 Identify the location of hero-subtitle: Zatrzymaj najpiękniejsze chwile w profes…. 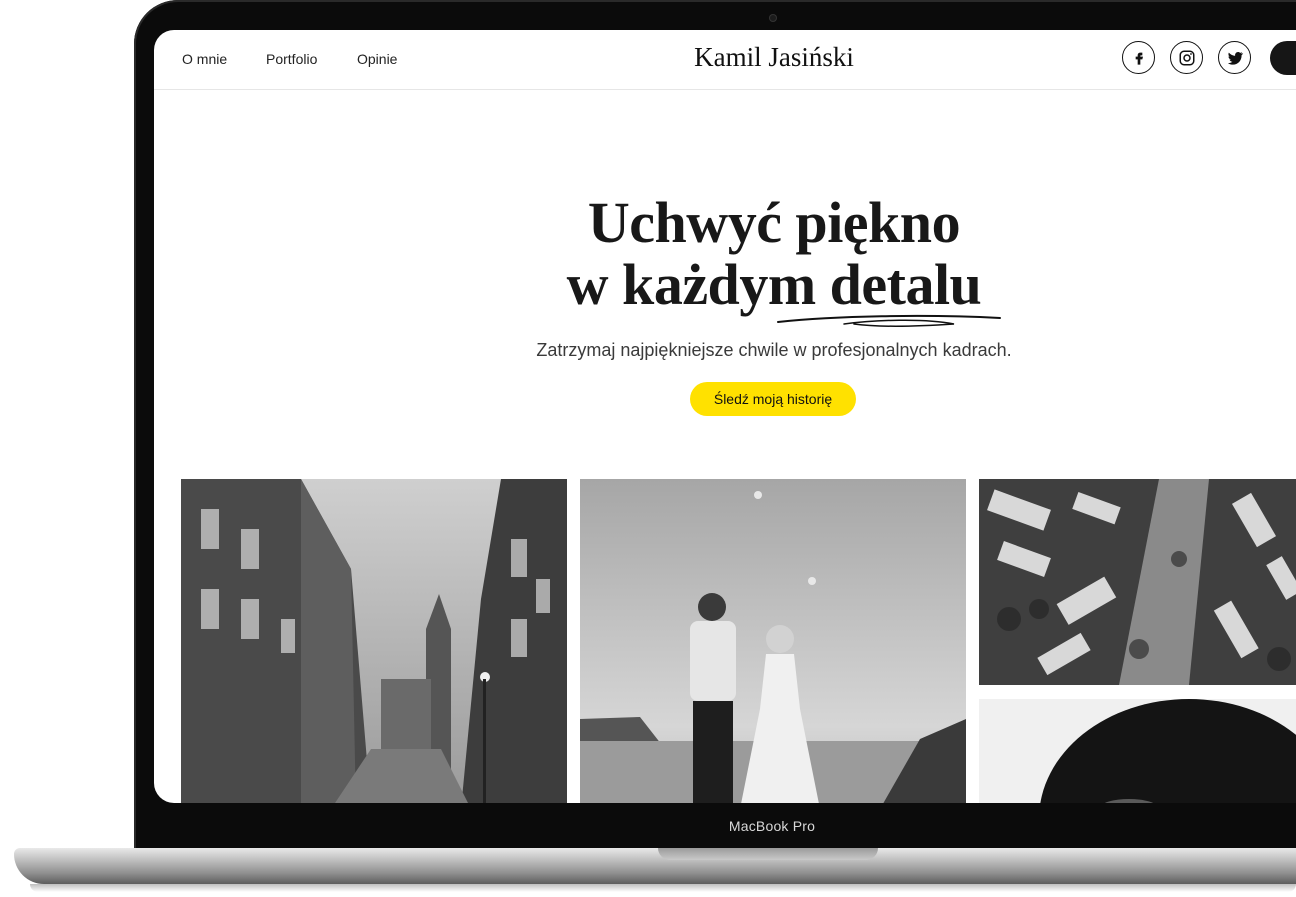
(774, 350).